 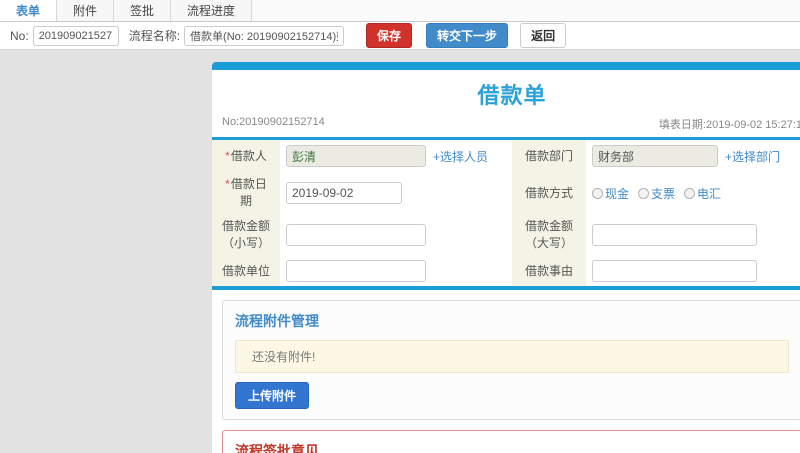 I want to click on loan-unit-input, so click(x=356, y=271).